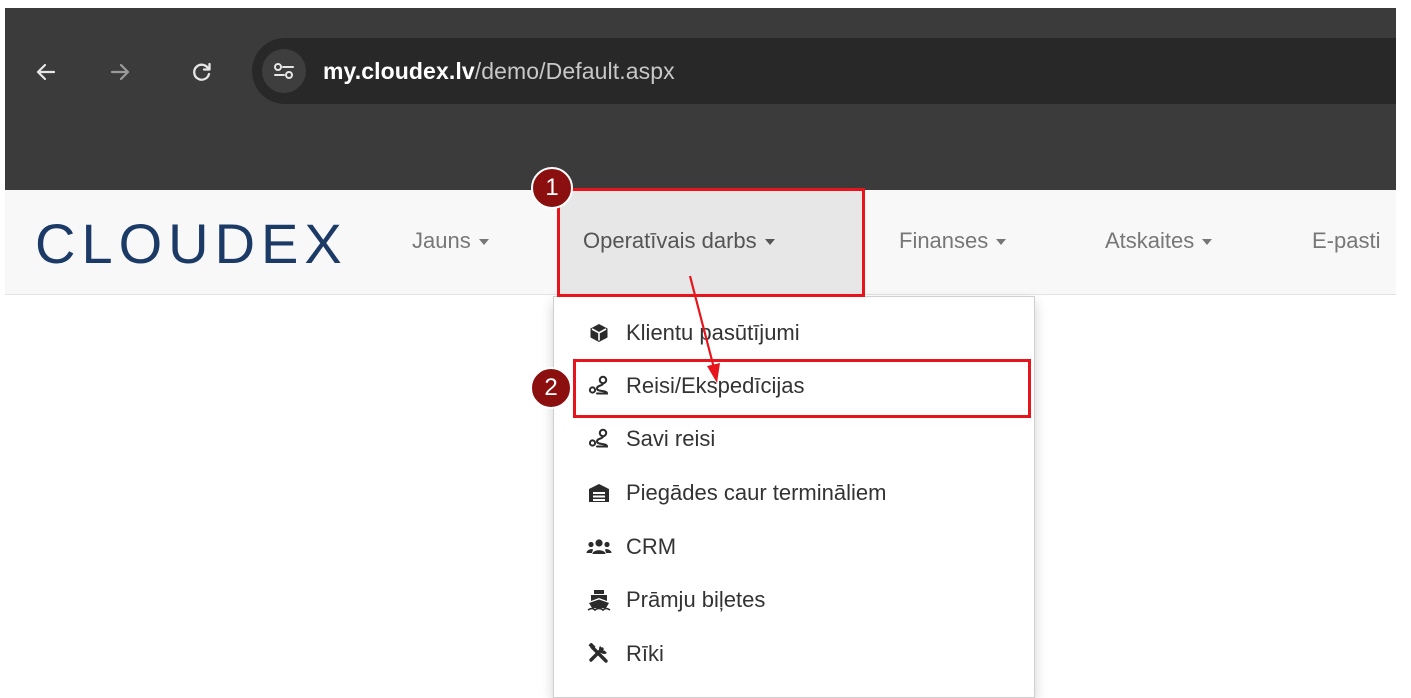  I want to click on menu-label: Jauns, so click(441, 240).